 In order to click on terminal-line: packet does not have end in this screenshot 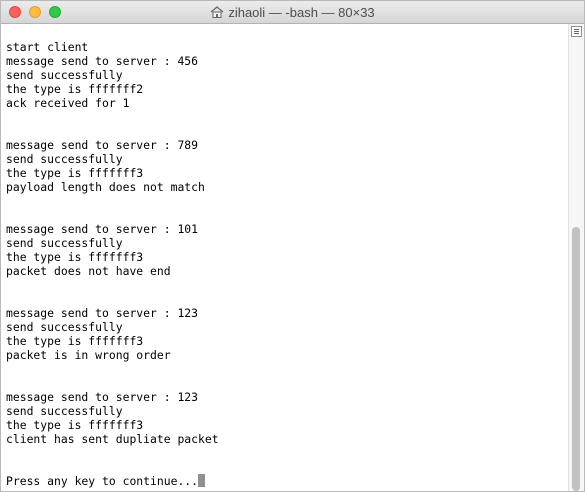, I will do `click(287, 271)`.